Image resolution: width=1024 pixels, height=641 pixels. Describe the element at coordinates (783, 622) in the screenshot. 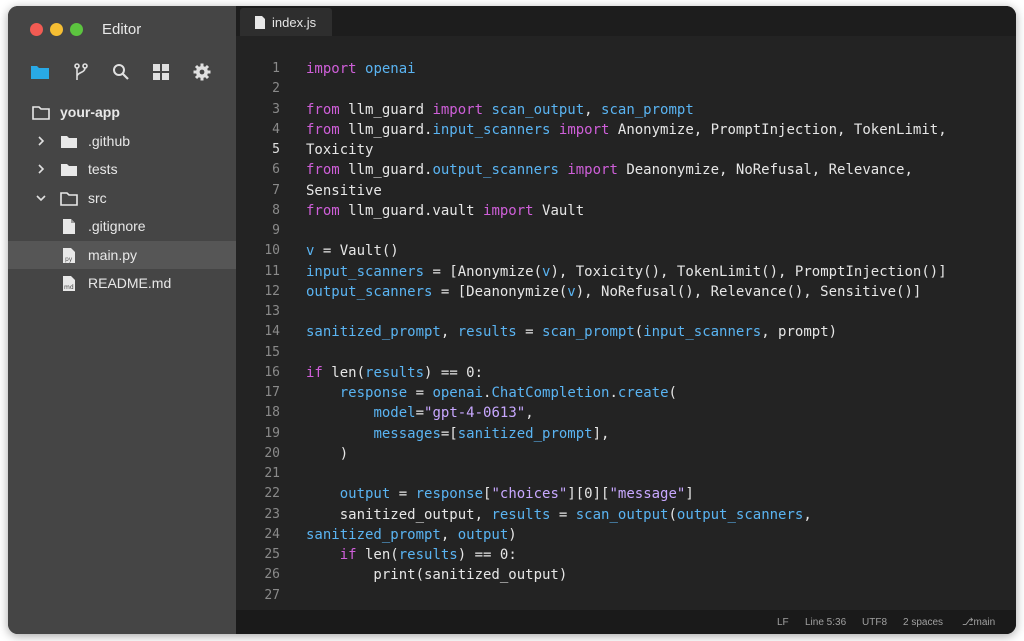

I see `status-eol: LF` at that location.